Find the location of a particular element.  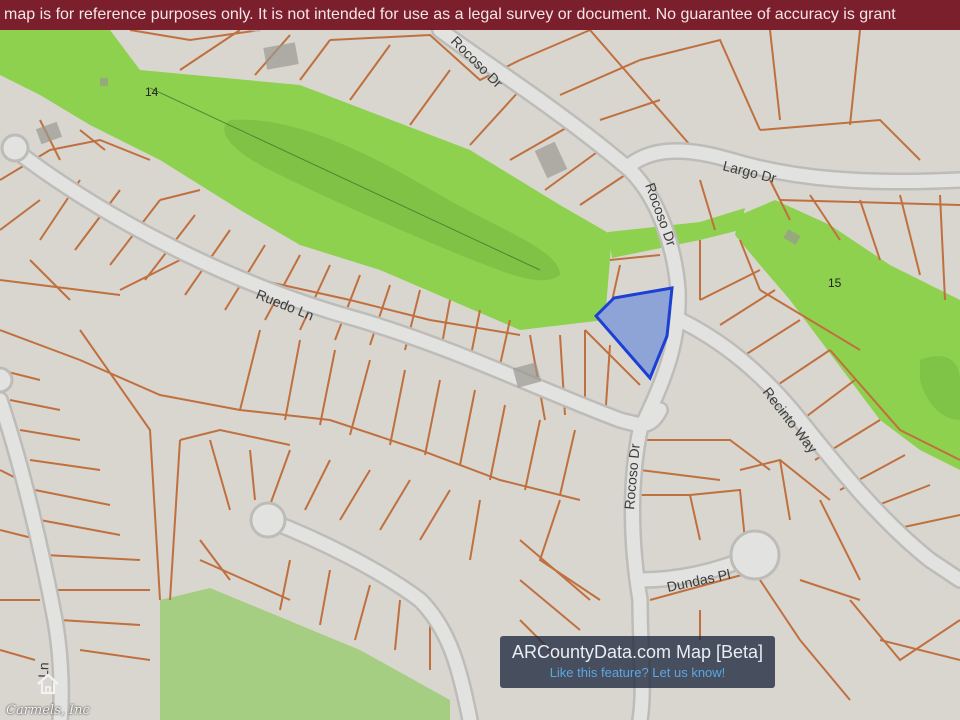

feedback-link: Like this feature? Let us know! is located at coordinates (637, 673).